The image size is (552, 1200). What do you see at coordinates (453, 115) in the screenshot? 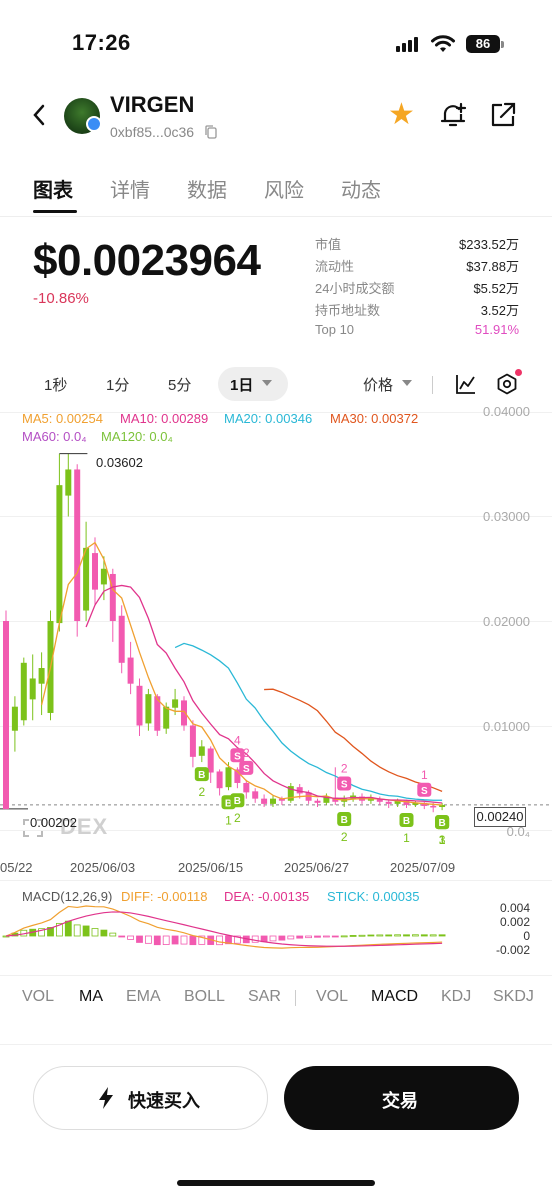
I see `price-alert-bell-icon` at bounding box center [453, 115].